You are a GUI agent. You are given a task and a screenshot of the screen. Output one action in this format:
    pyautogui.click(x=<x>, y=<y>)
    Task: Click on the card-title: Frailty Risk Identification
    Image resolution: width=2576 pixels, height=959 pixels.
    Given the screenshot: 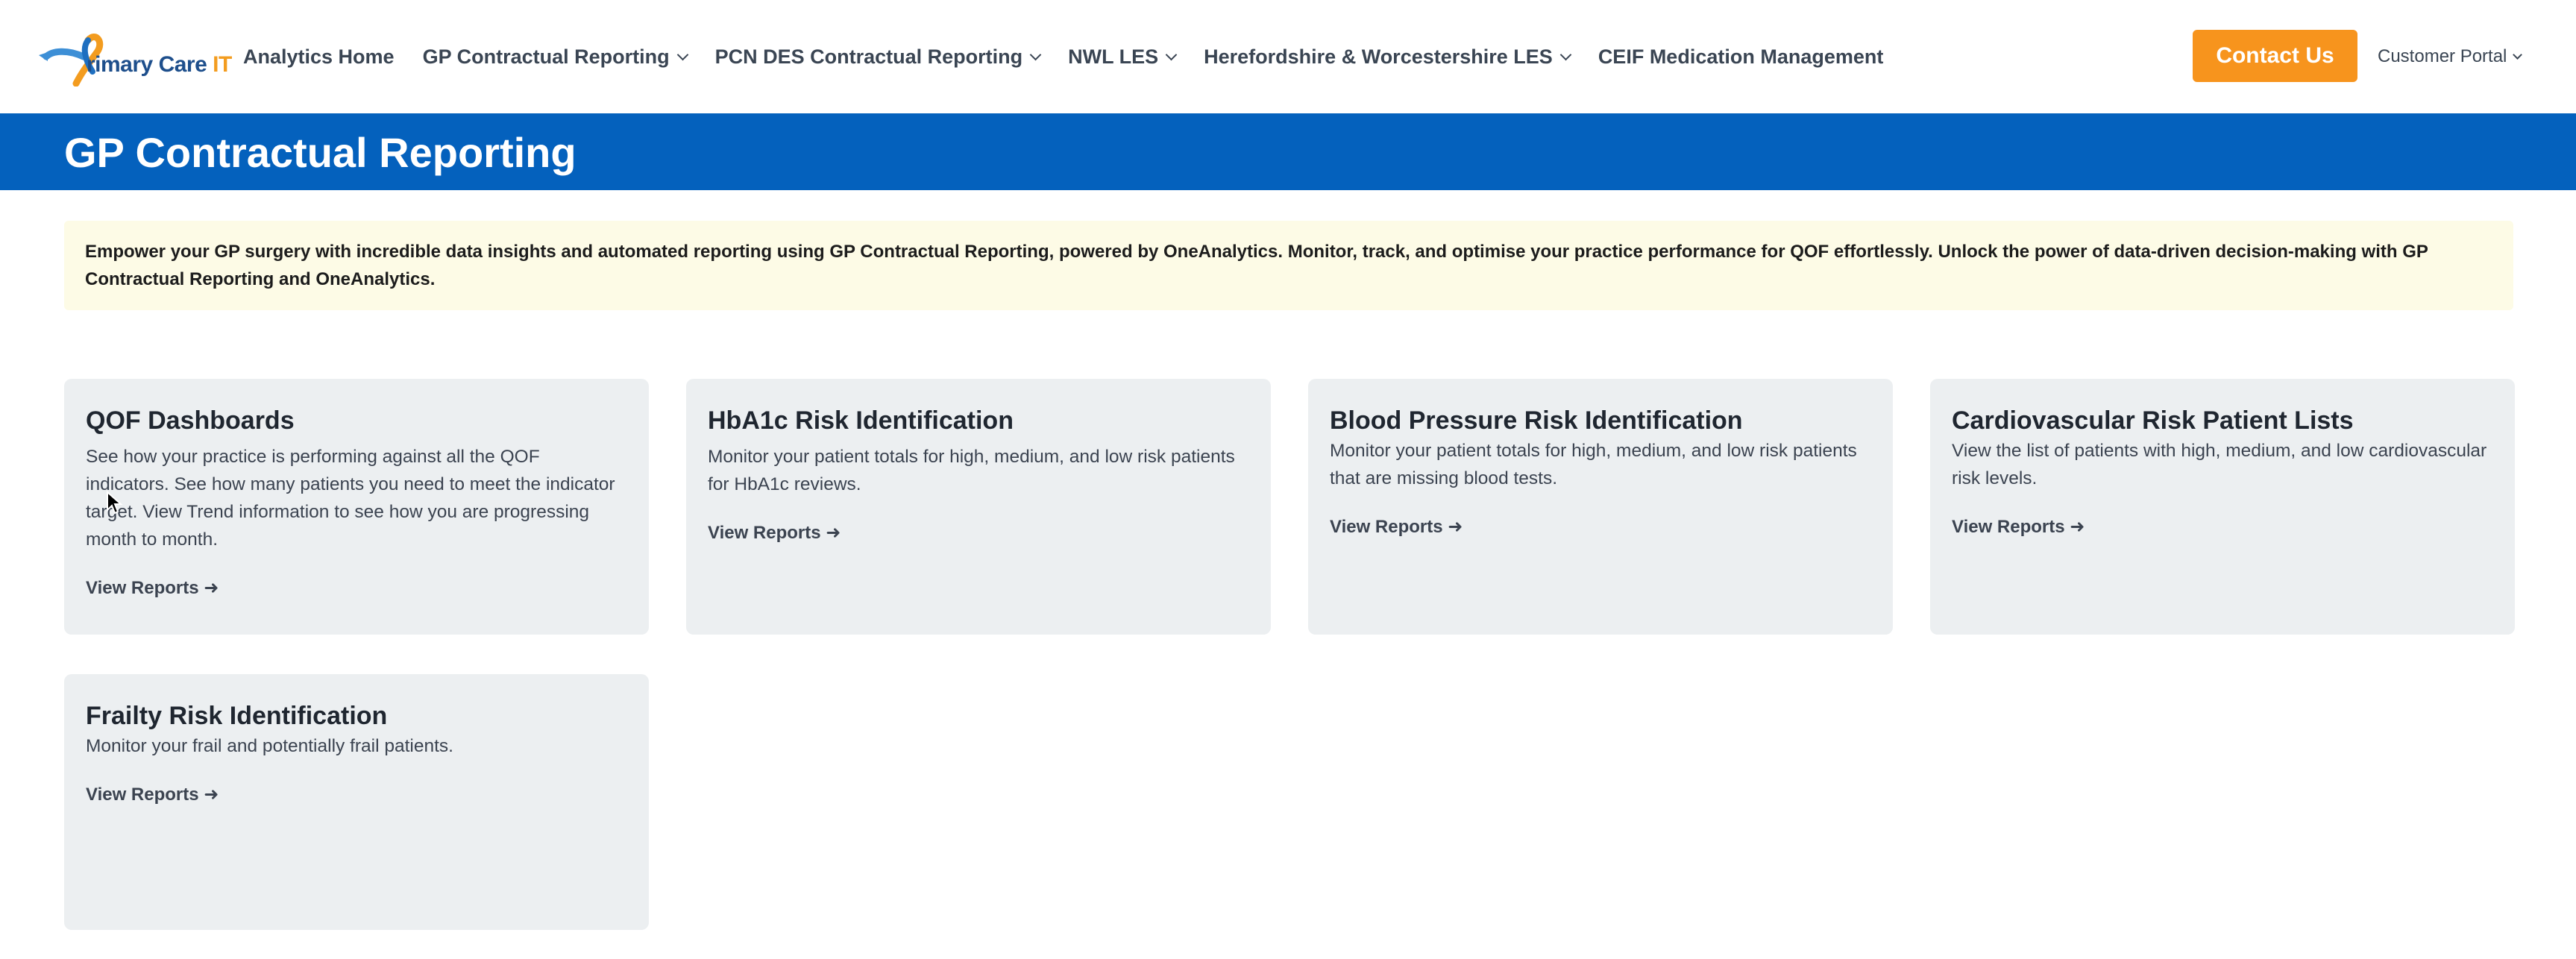 What is the action you would take?
    pyautogui.click(x=237, y=716)
    